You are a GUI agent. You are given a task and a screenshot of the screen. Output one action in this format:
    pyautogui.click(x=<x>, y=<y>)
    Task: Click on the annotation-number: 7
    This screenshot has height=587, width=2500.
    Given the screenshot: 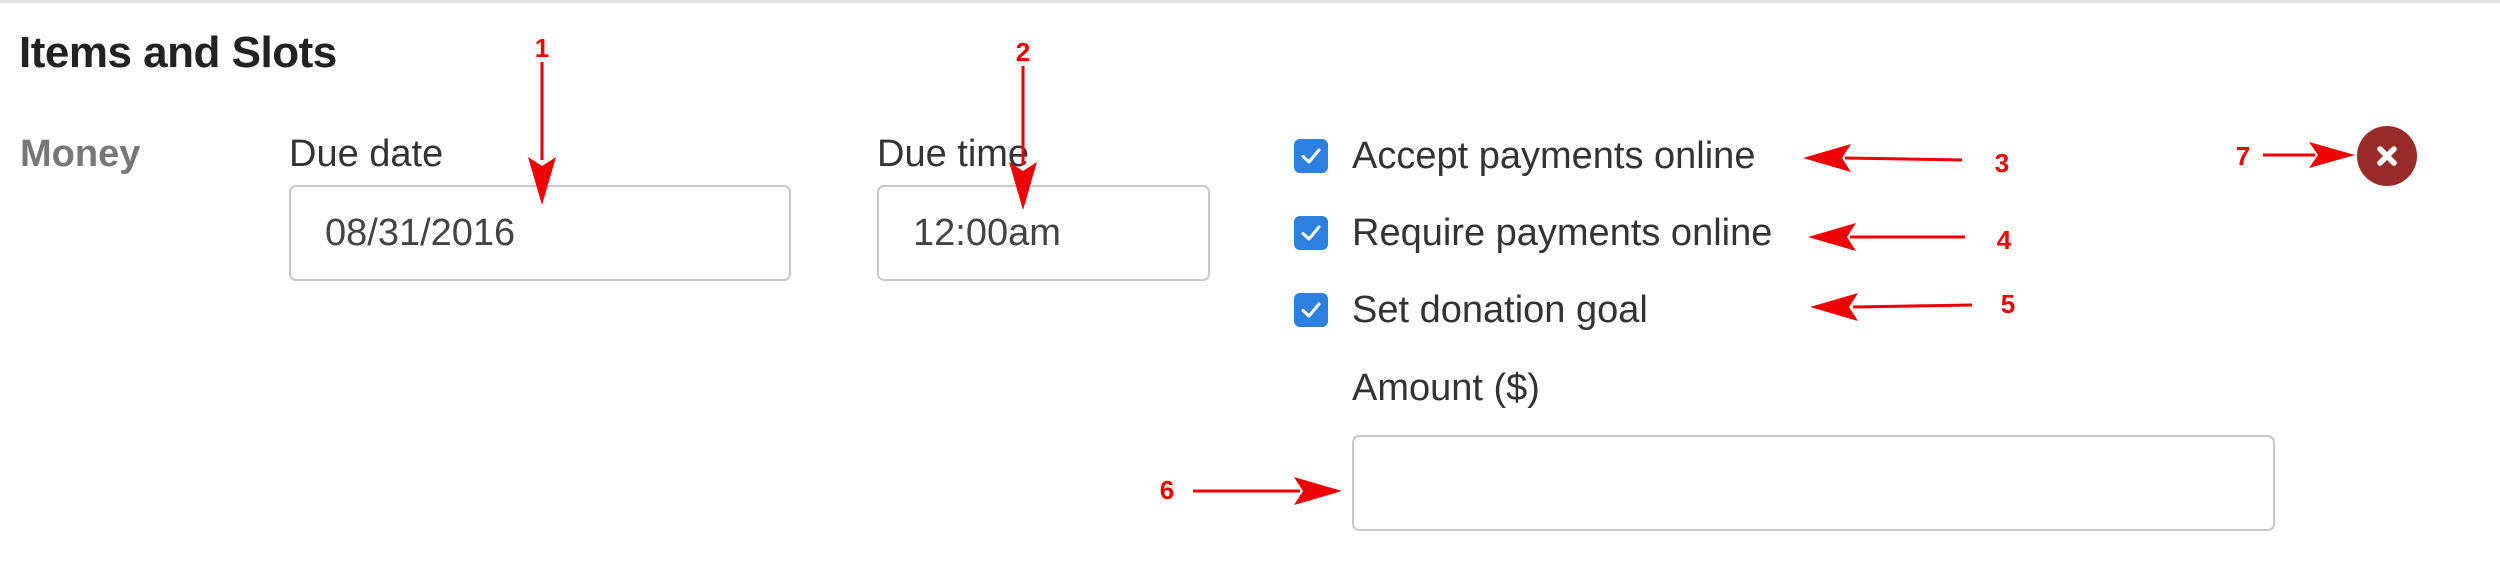 What is the action you would take?
    pyautogui.click(x=2243, y=156)
    